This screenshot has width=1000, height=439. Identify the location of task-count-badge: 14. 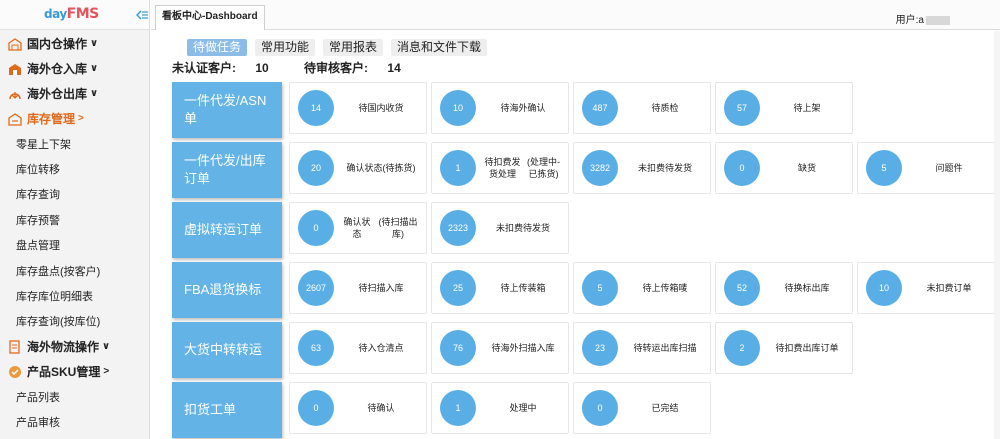
(316, 108).